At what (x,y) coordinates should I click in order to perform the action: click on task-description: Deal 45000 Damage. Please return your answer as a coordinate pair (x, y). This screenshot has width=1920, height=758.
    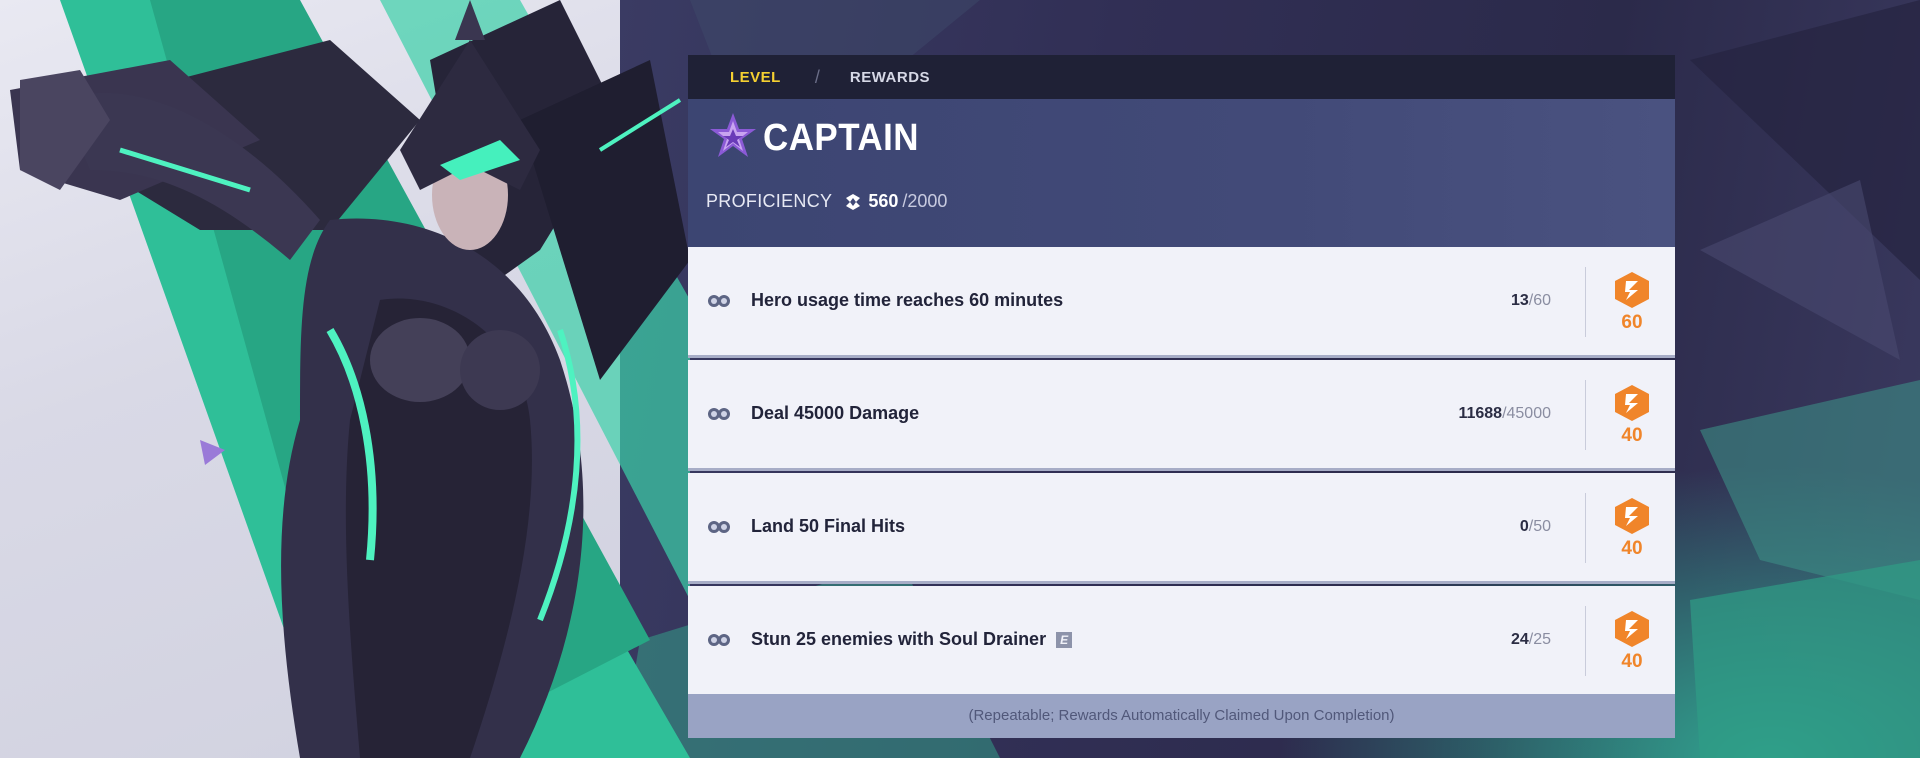
    Looking at the image, I should click on (835, 413).